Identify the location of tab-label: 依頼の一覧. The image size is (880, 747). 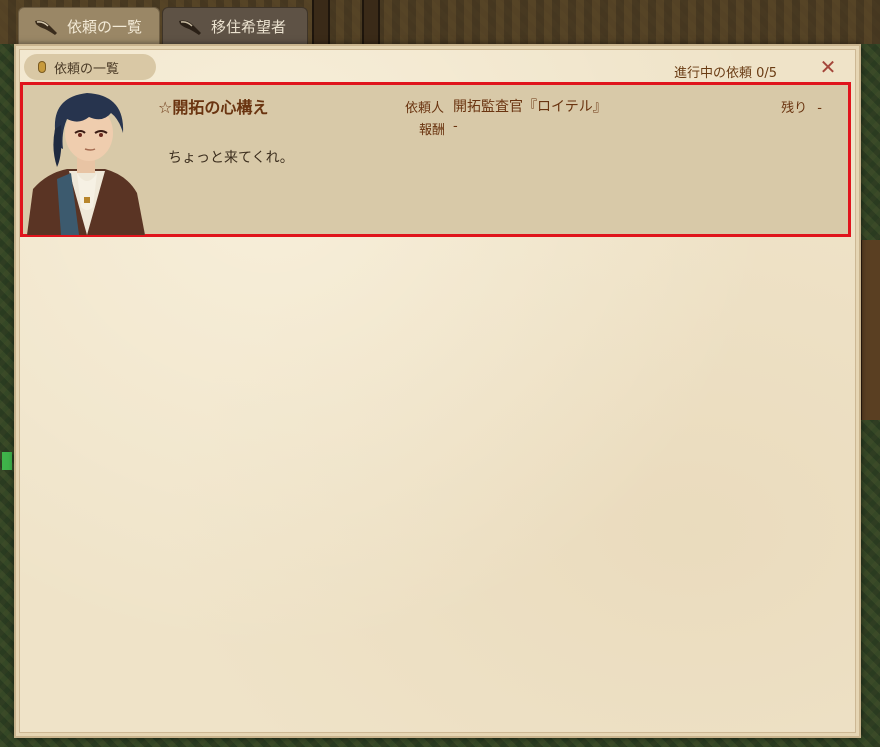
(105, 27).